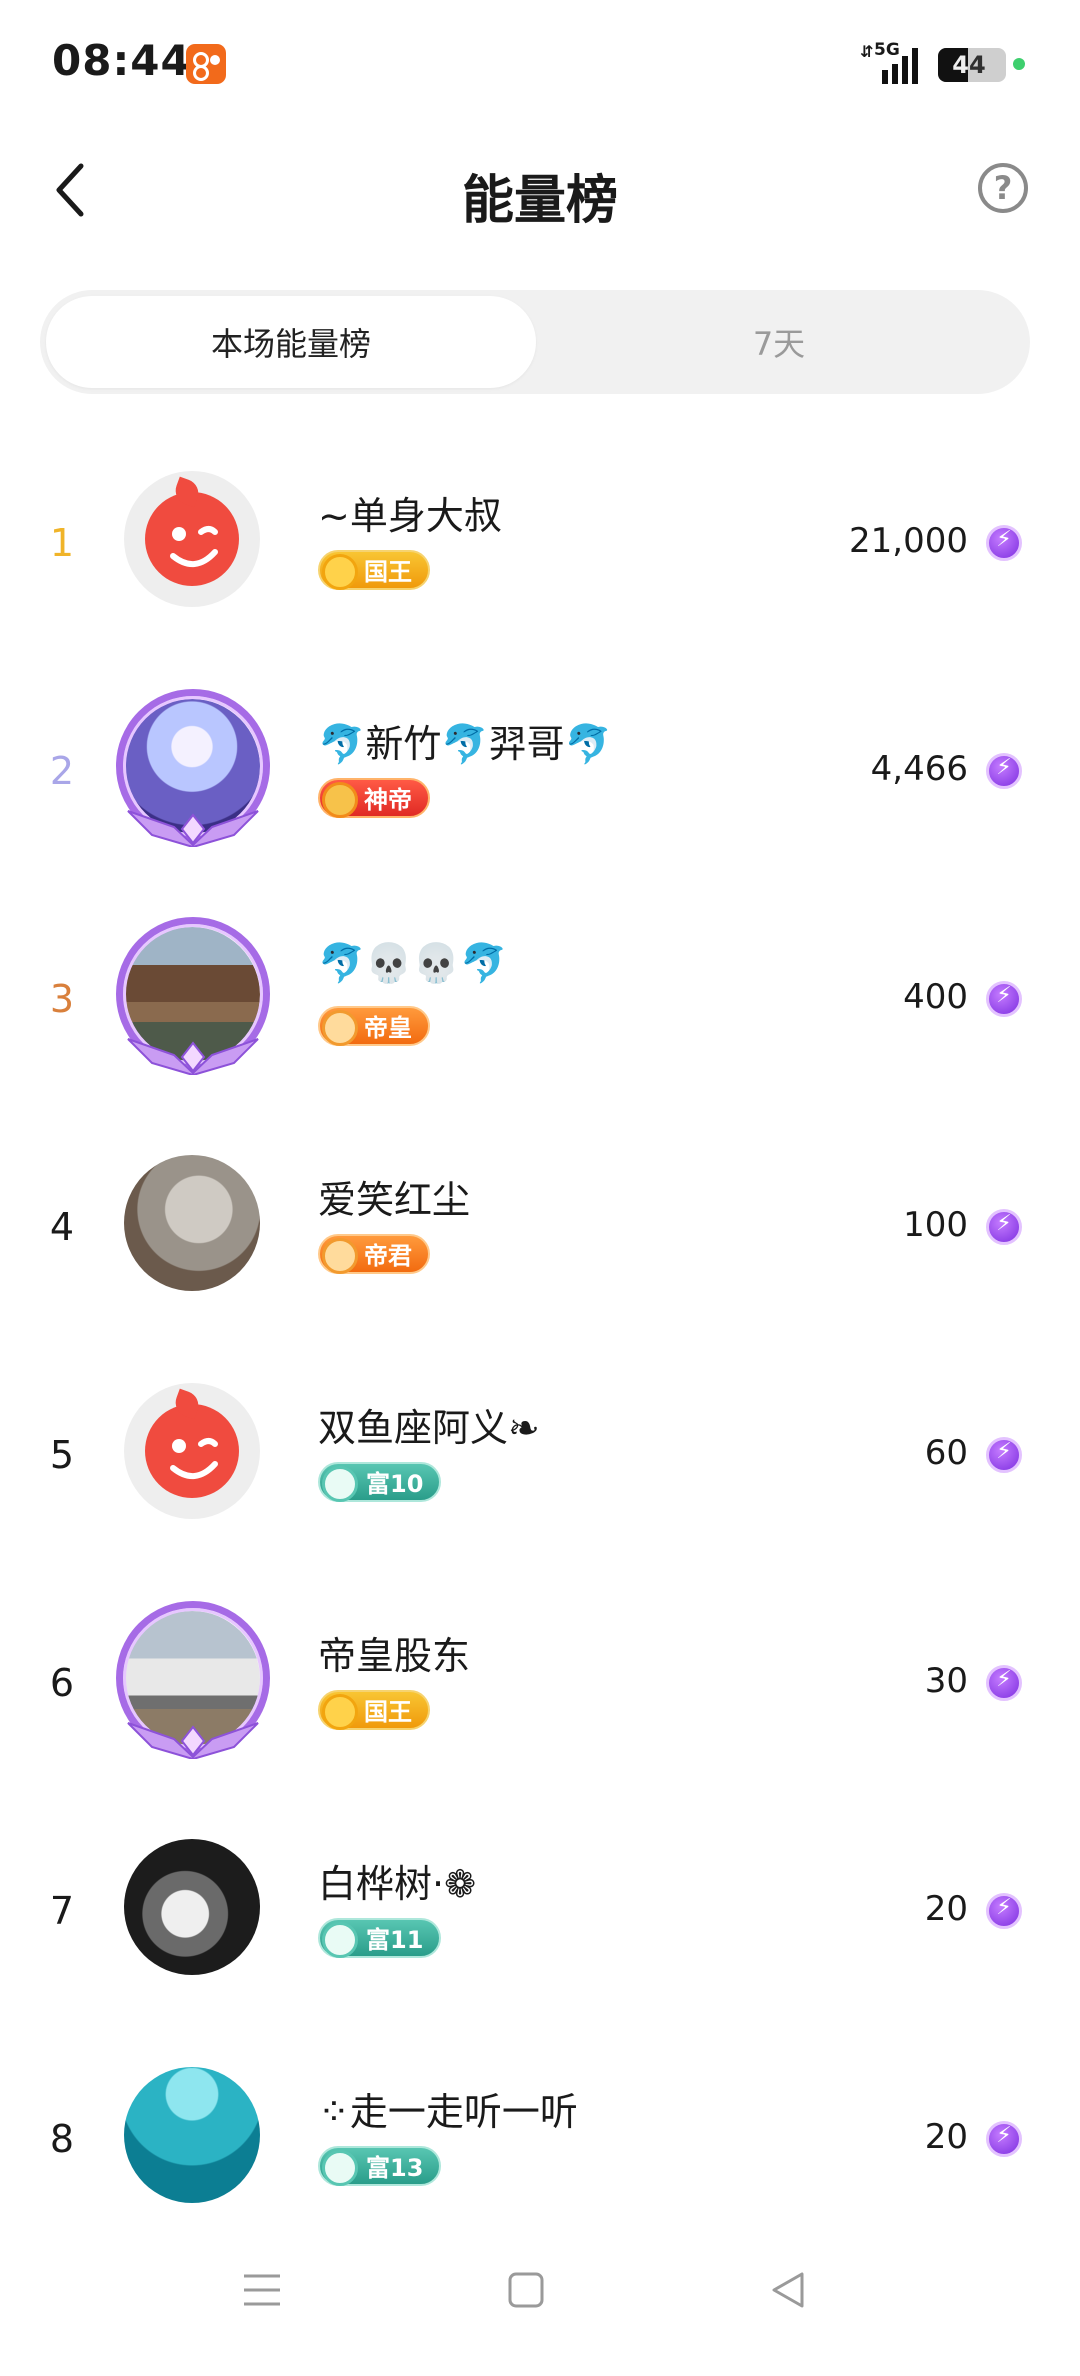  I want to click on question-circle-icon: ?, so click(1003, 188).